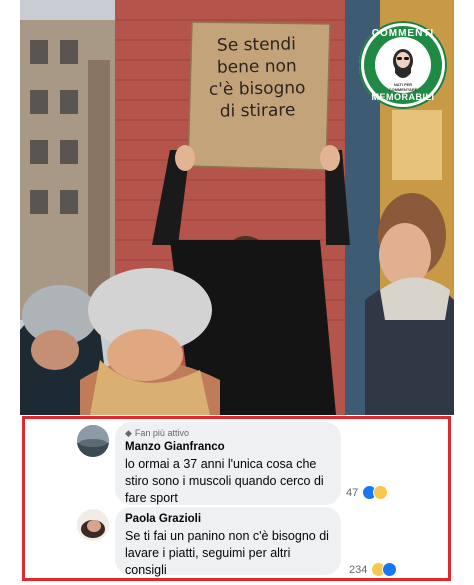 The width and height of the screenshot is (474, 585). I want to click on logo-bottom-text: MEMORABILI, so click(403, 97).